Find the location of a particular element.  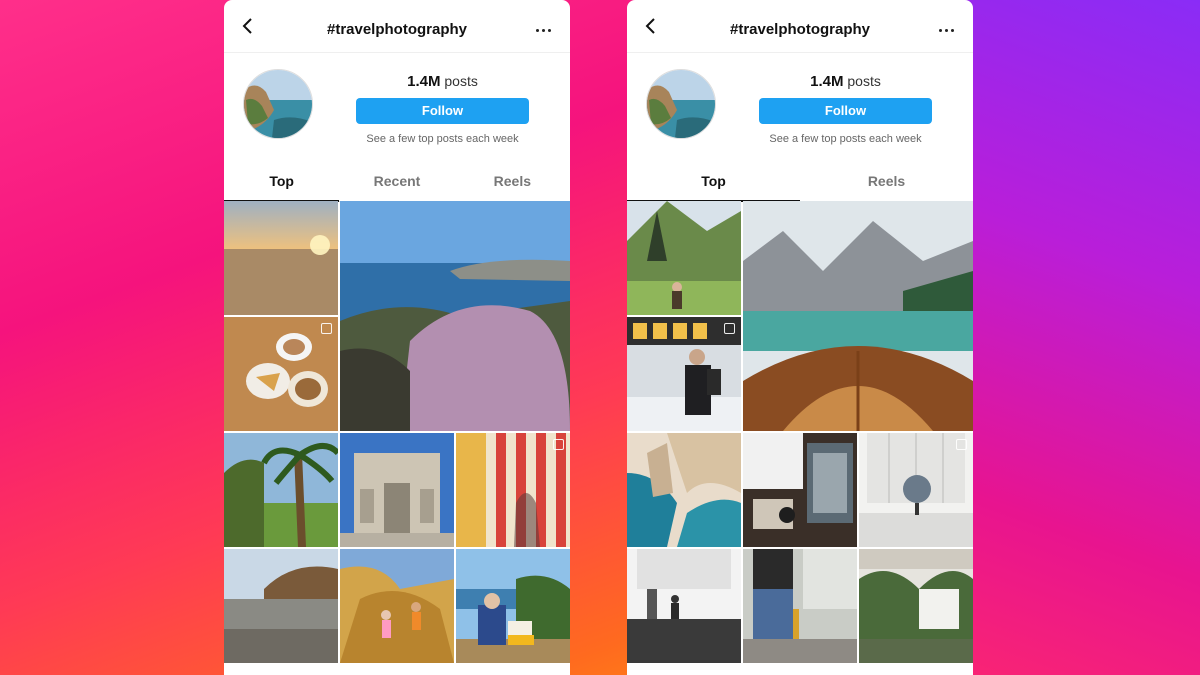

tab-bar: Top Reels is located at coordinates (800, 181).